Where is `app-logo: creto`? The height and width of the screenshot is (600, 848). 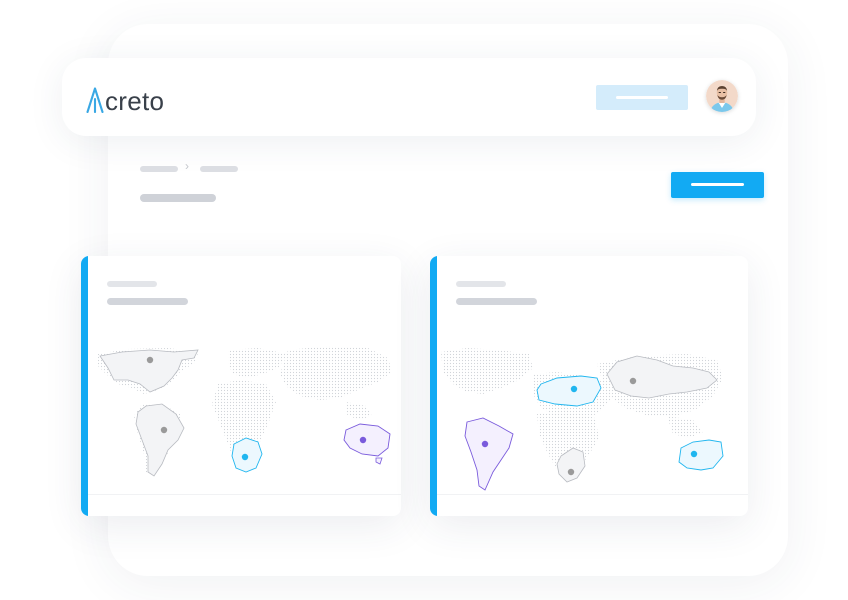 app-logo: creto is located at coordinates (125, 97).